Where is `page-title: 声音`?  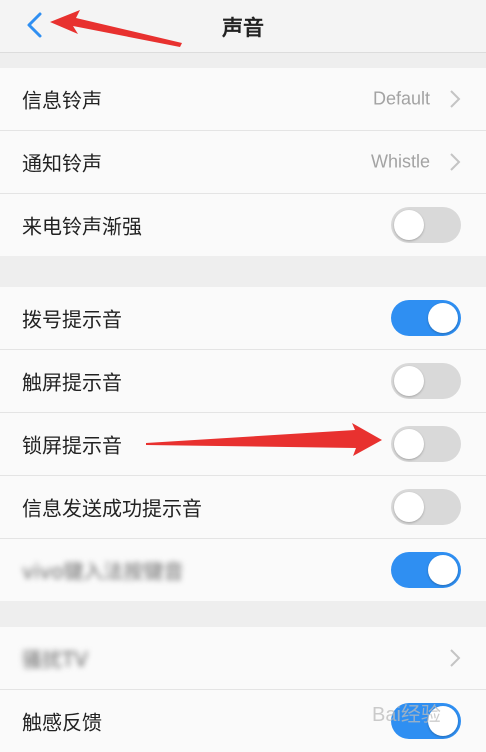
page-title: 声音 is located at coordinates (243, 28).